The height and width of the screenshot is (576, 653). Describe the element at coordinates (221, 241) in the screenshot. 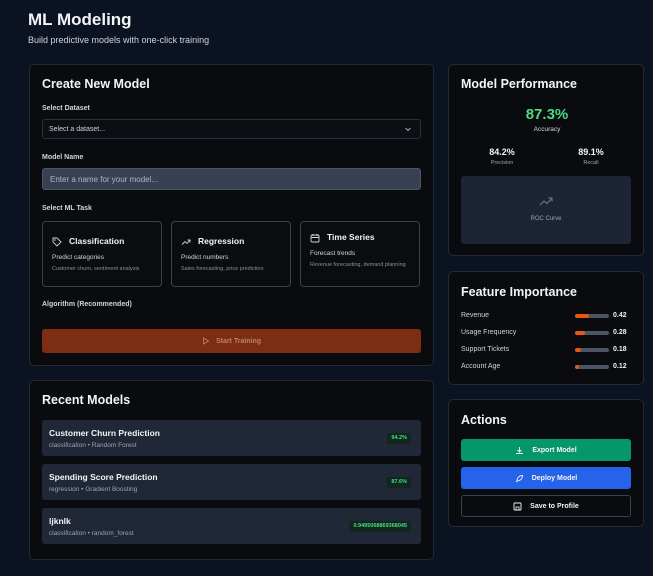

I see `task-title: Regression` at that location.